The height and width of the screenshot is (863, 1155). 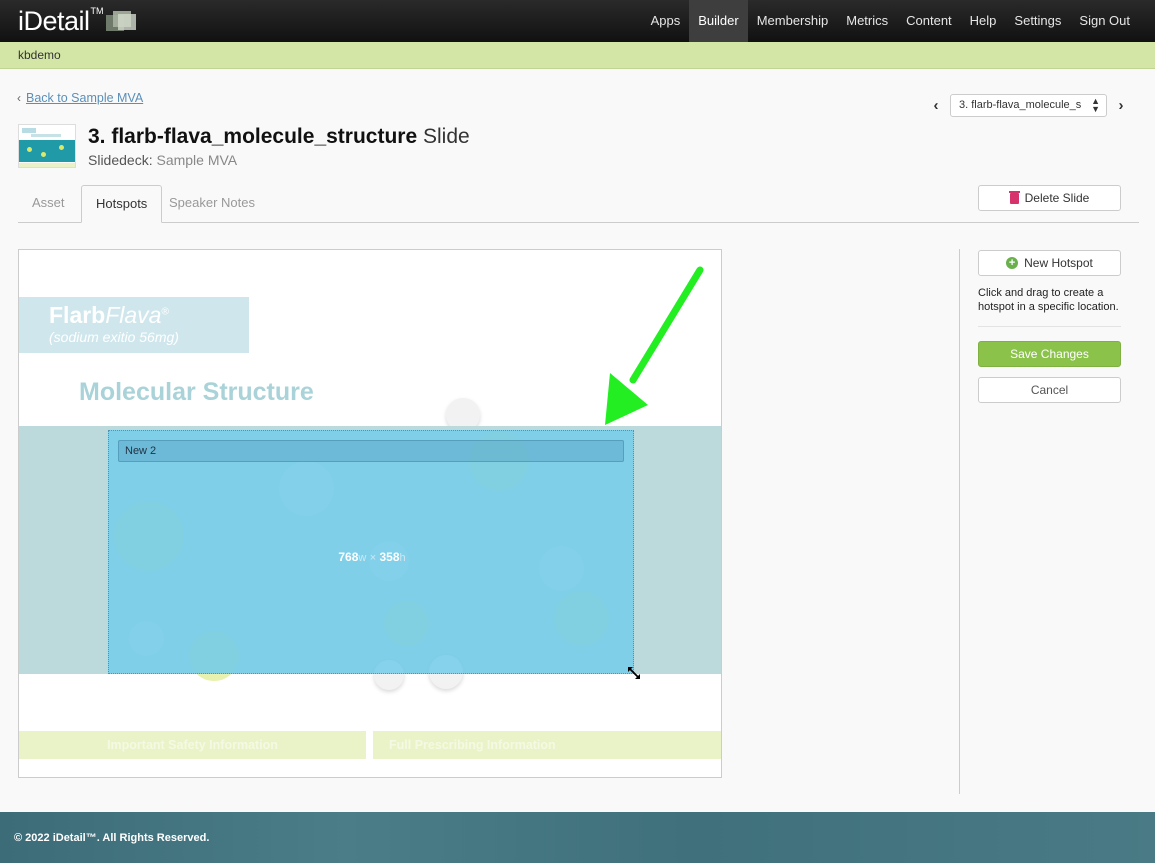 What do you see at coordinates (983, 21) in the screenshot?
I see `nav-help: Help` at bounding box center [983, 21].